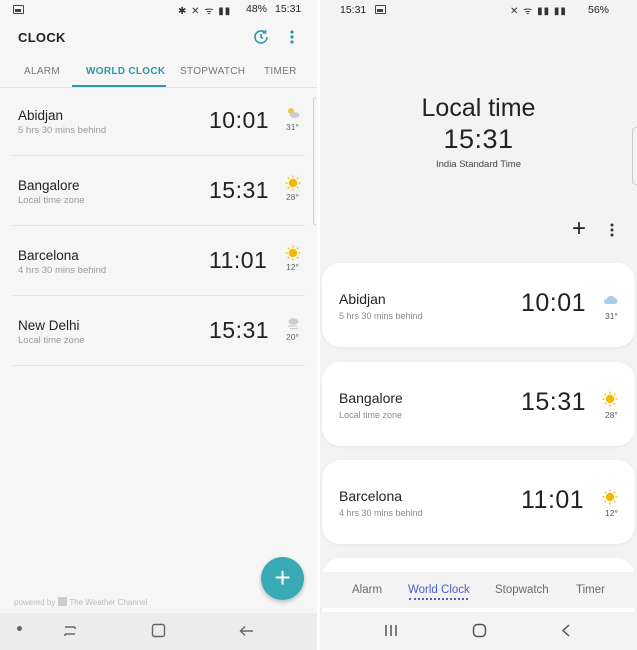 This screenshot has width=637, height=650. Describe the element at coordinates (261, 37) in the screenshot. I see `time-sync-icon` at that location.